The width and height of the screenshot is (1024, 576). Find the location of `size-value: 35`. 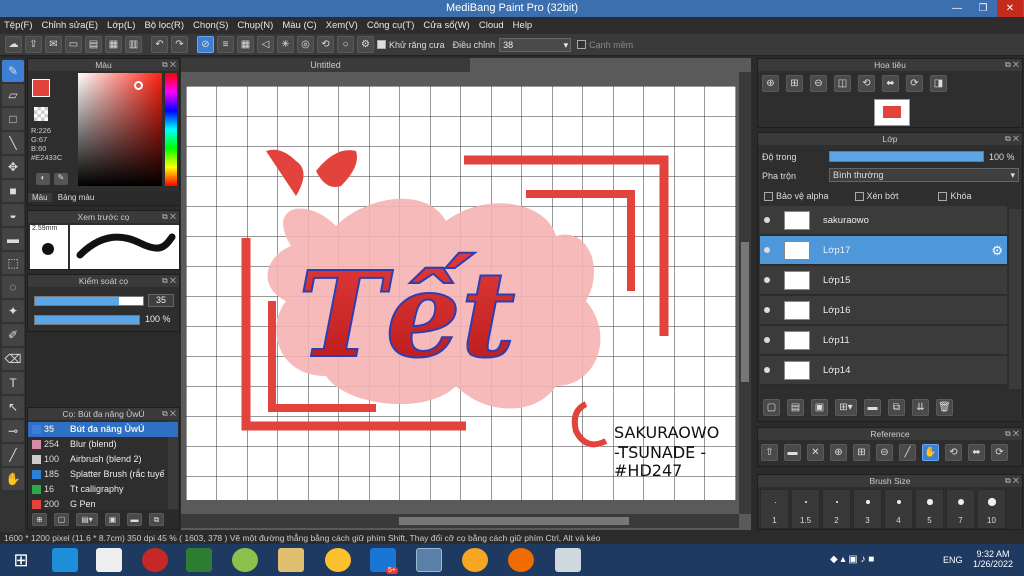

size-value: 35 is located at coordinates (161, 300).